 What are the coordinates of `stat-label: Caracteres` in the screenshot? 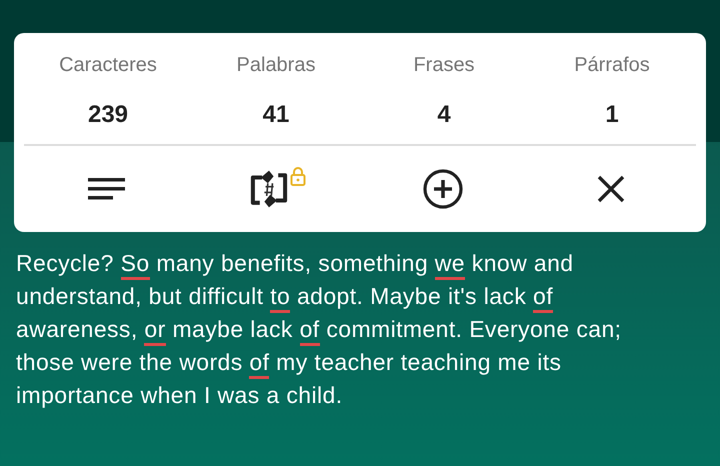 It's located at (108, 65).